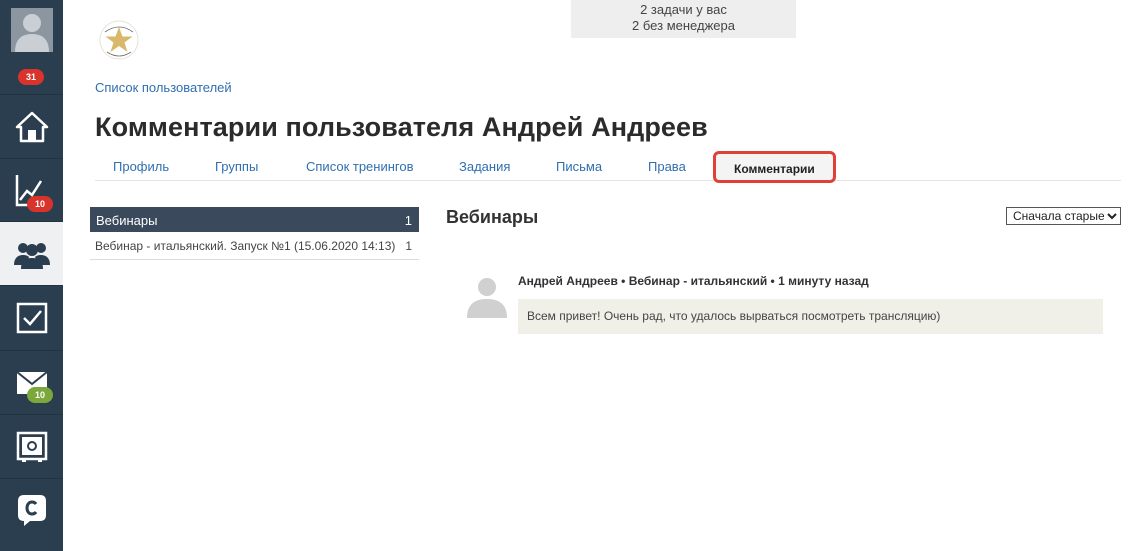 The height and width of the screenshot is (551, 1132). What do you see at coordinates (408, 246) in the screenshot?
I see `list-item-count: 1` at bounding box center [408, 246].